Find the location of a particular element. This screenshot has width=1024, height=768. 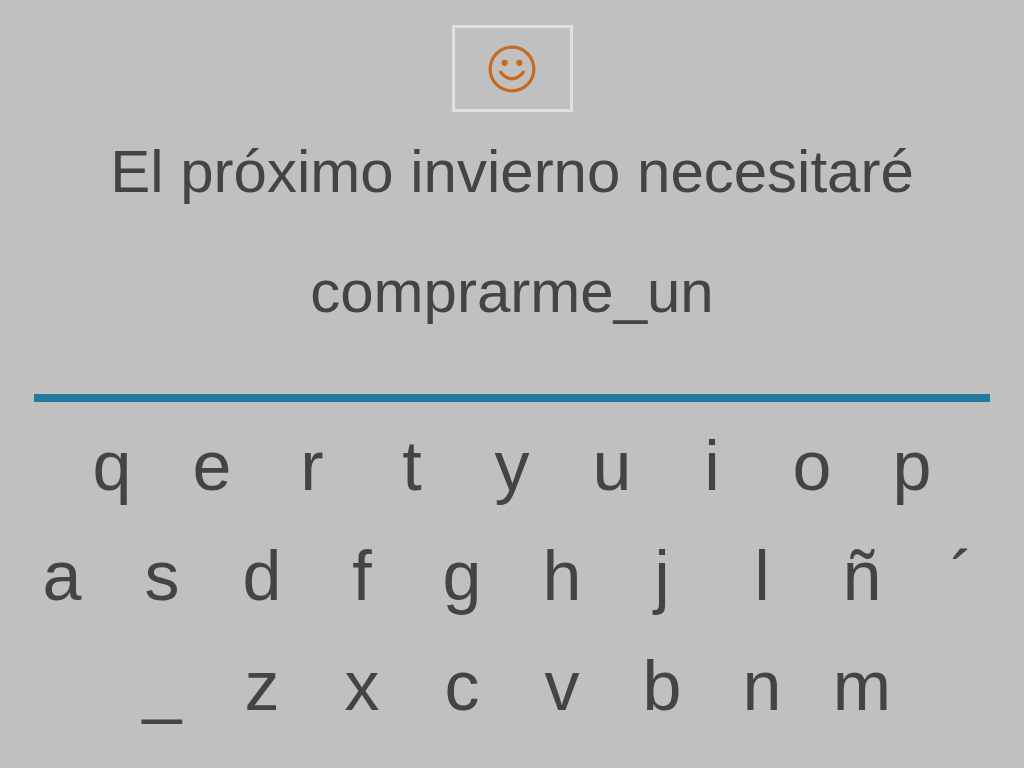

letter-key: e is located at coordinates (212, 466).